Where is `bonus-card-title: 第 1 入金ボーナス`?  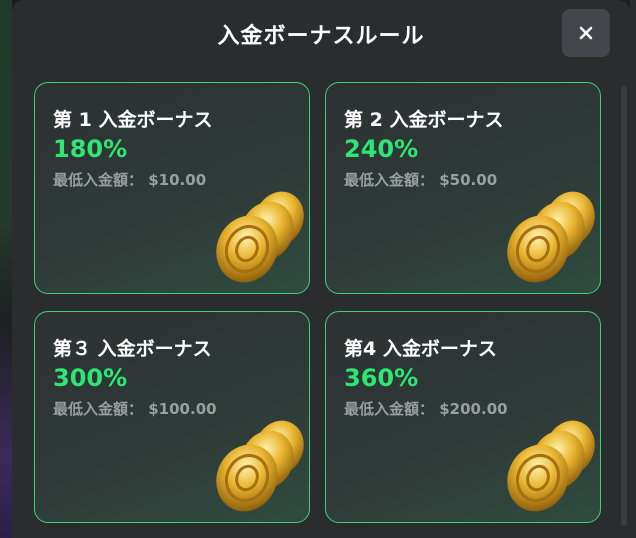 bonus-card-title: 第 1 入金ボーナス is located at coordinates (133, 120).